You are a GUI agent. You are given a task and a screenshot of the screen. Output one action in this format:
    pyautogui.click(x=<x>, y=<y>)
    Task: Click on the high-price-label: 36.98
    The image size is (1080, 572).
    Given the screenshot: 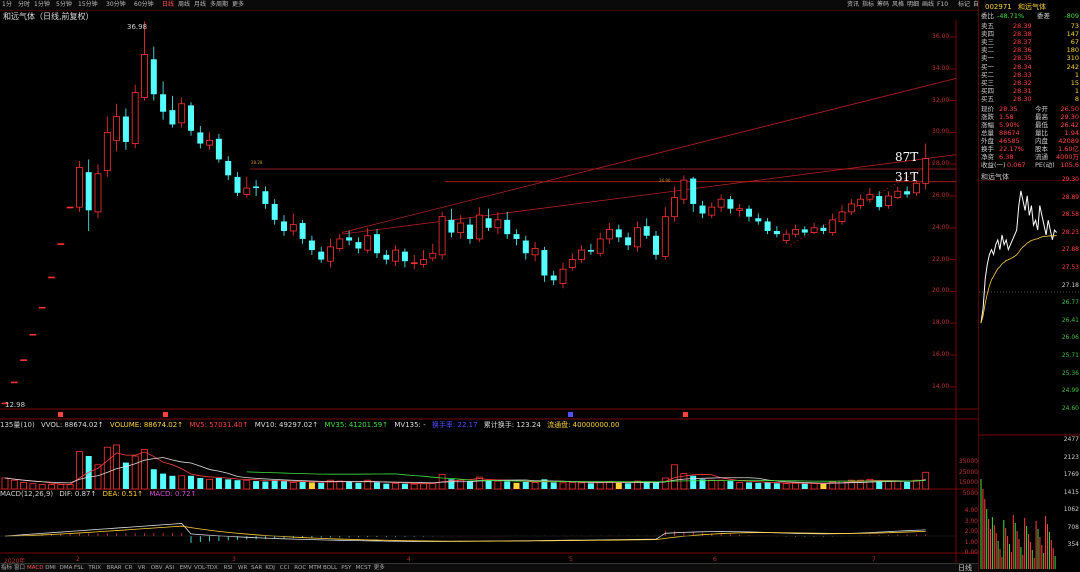 What is the action you would take?
    pyautogui.click(x=137, y=27)
    